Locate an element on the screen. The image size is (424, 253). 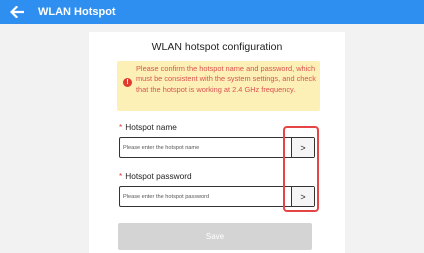
back-button is located at coordinates (17, 12).